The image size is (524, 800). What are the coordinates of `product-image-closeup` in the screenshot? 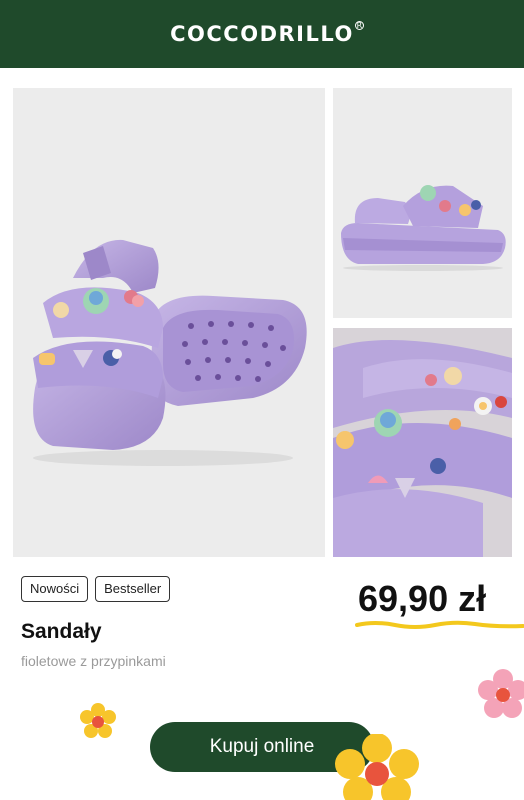 It's located at (422, 442).